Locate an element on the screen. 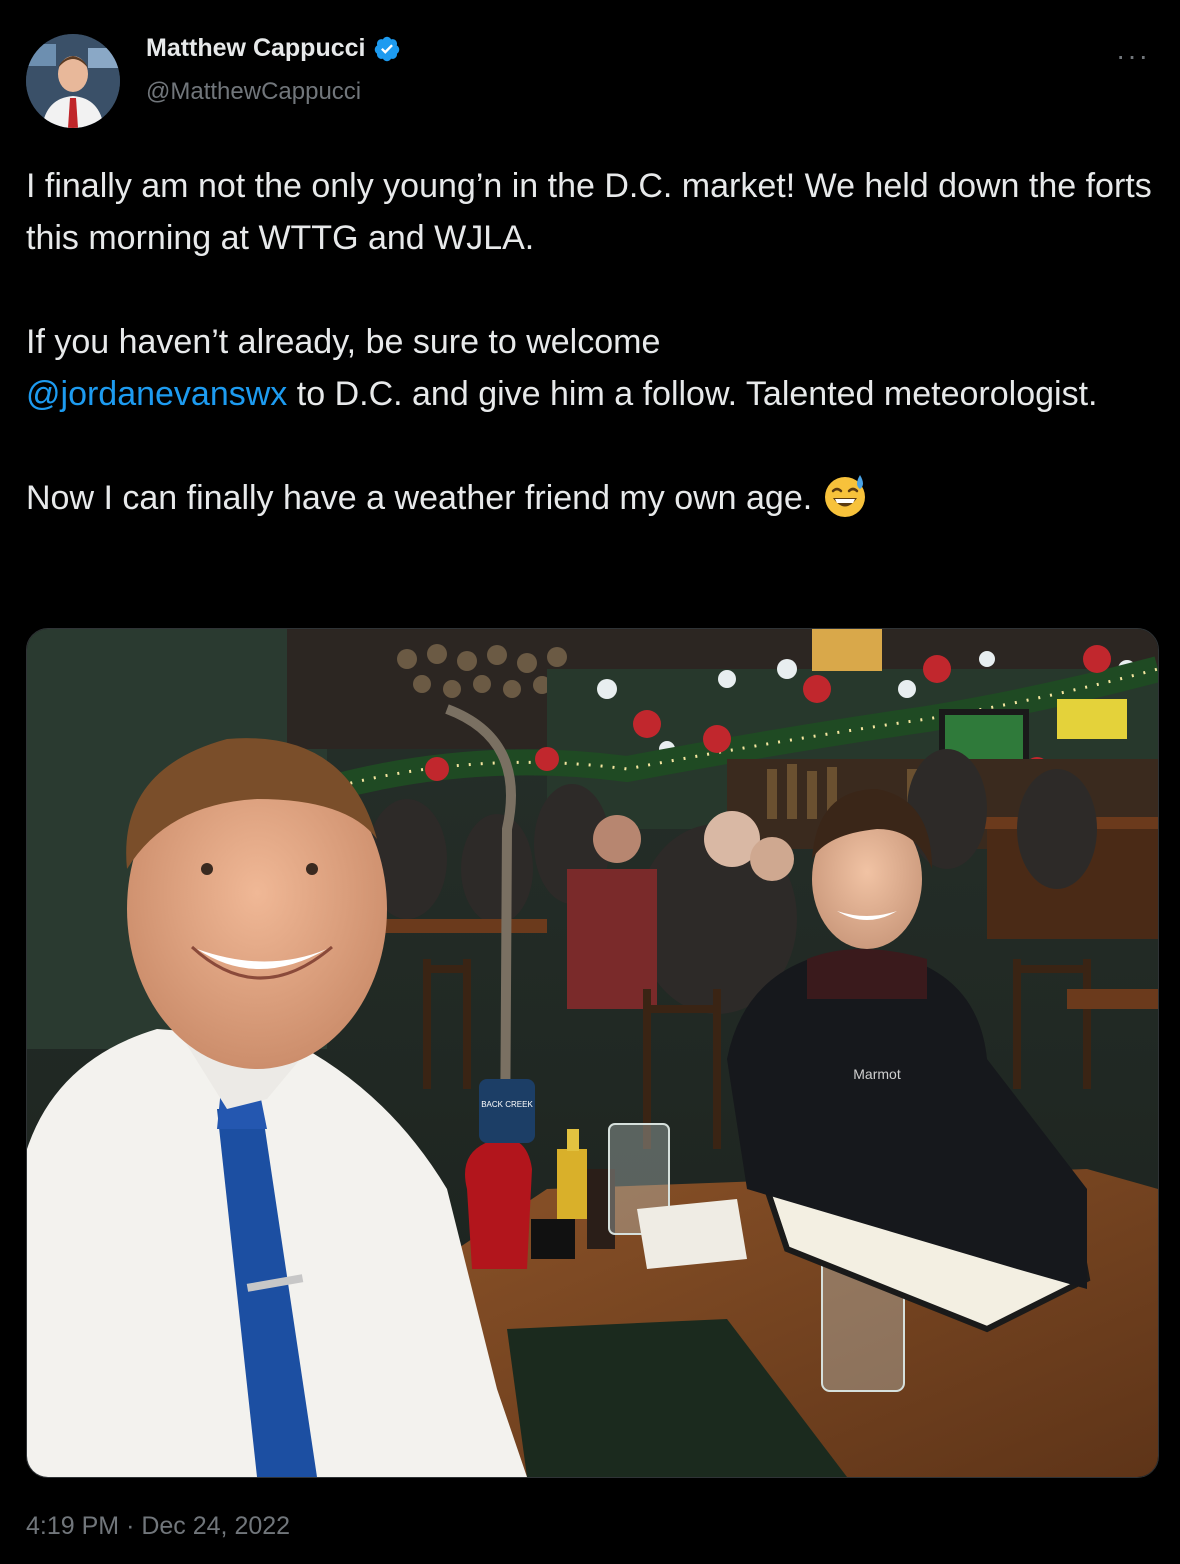 This screenshot has width=1180, height=1564. jacket-logo-text: Marmot is located at coordinates (877, 1074).